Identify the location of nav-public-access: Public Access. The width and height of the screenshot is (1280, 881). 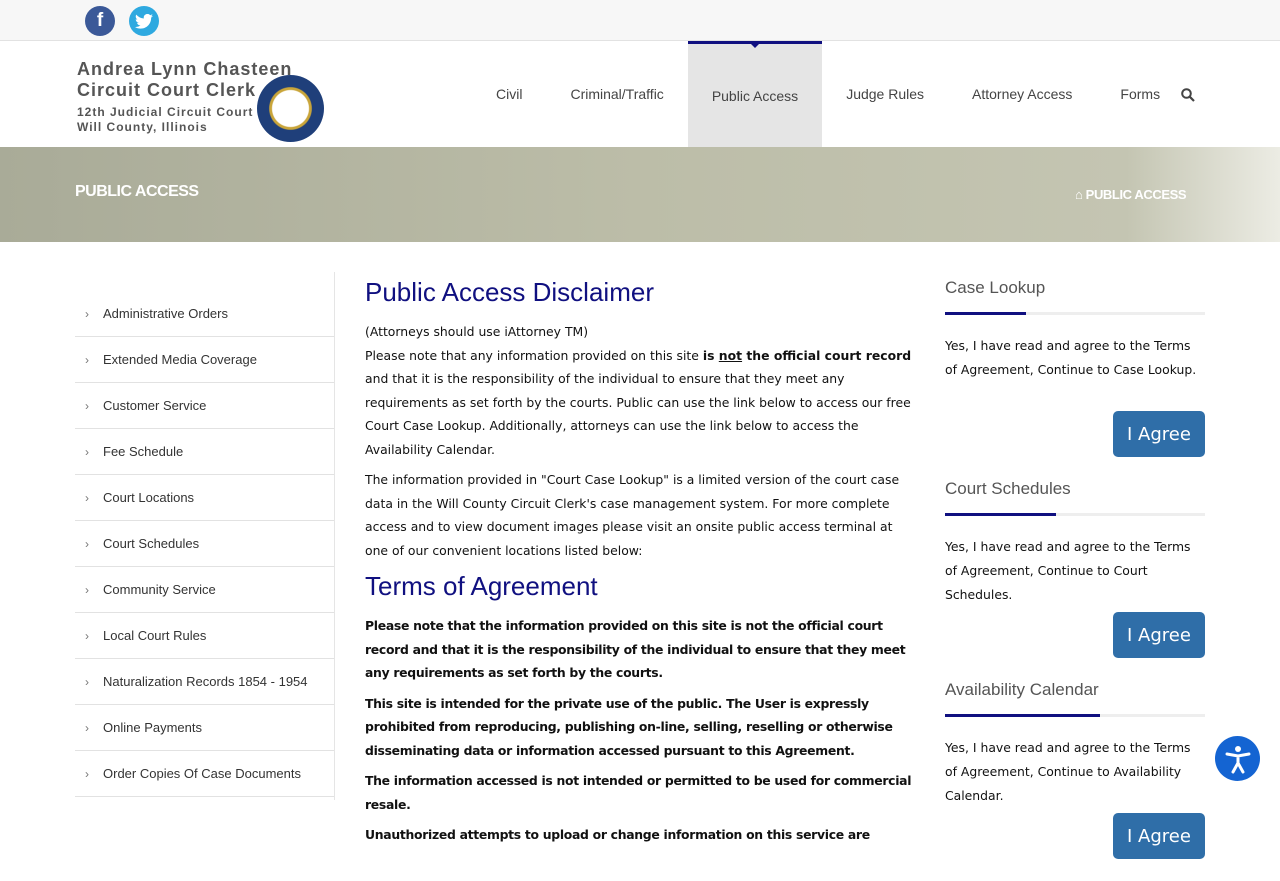
(755, 94).